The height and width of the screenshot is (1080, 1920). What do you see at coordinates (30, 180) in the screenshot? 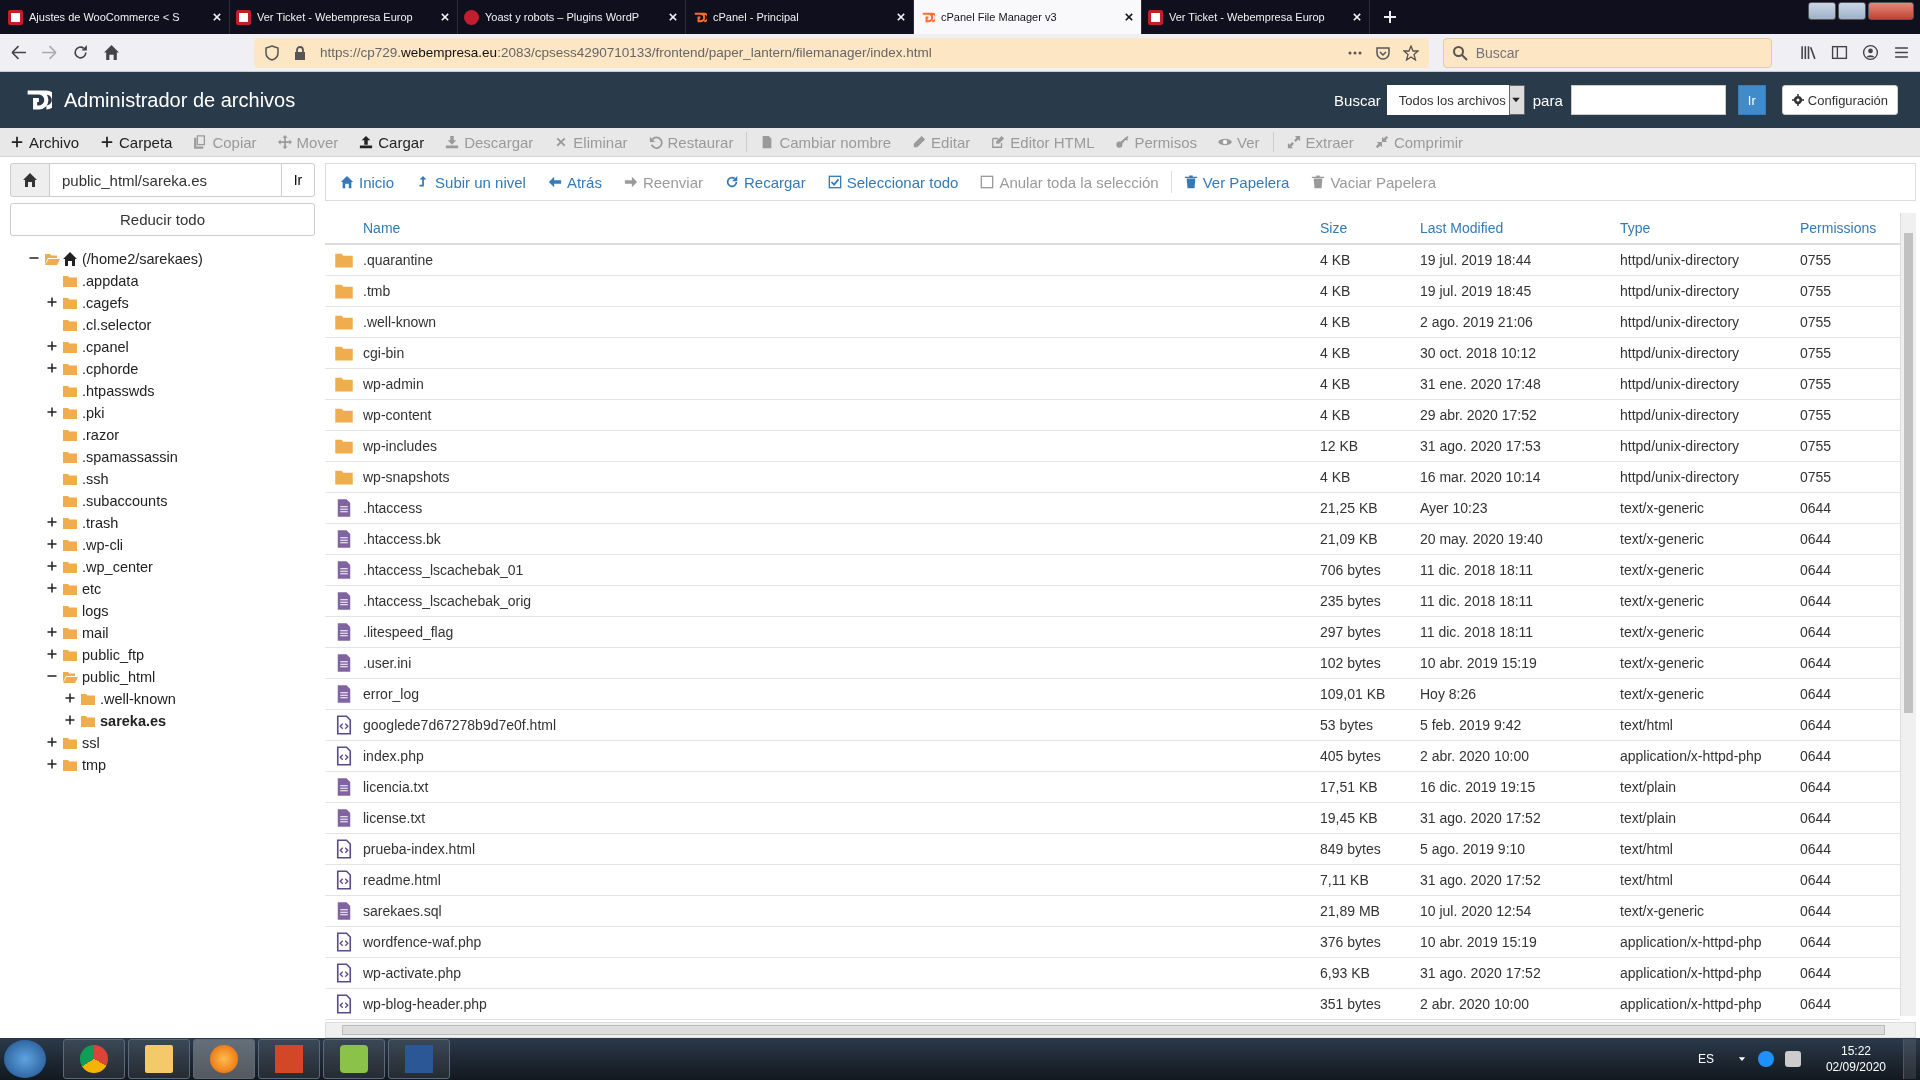
I see `home-button` at bounding box center [30, 180].